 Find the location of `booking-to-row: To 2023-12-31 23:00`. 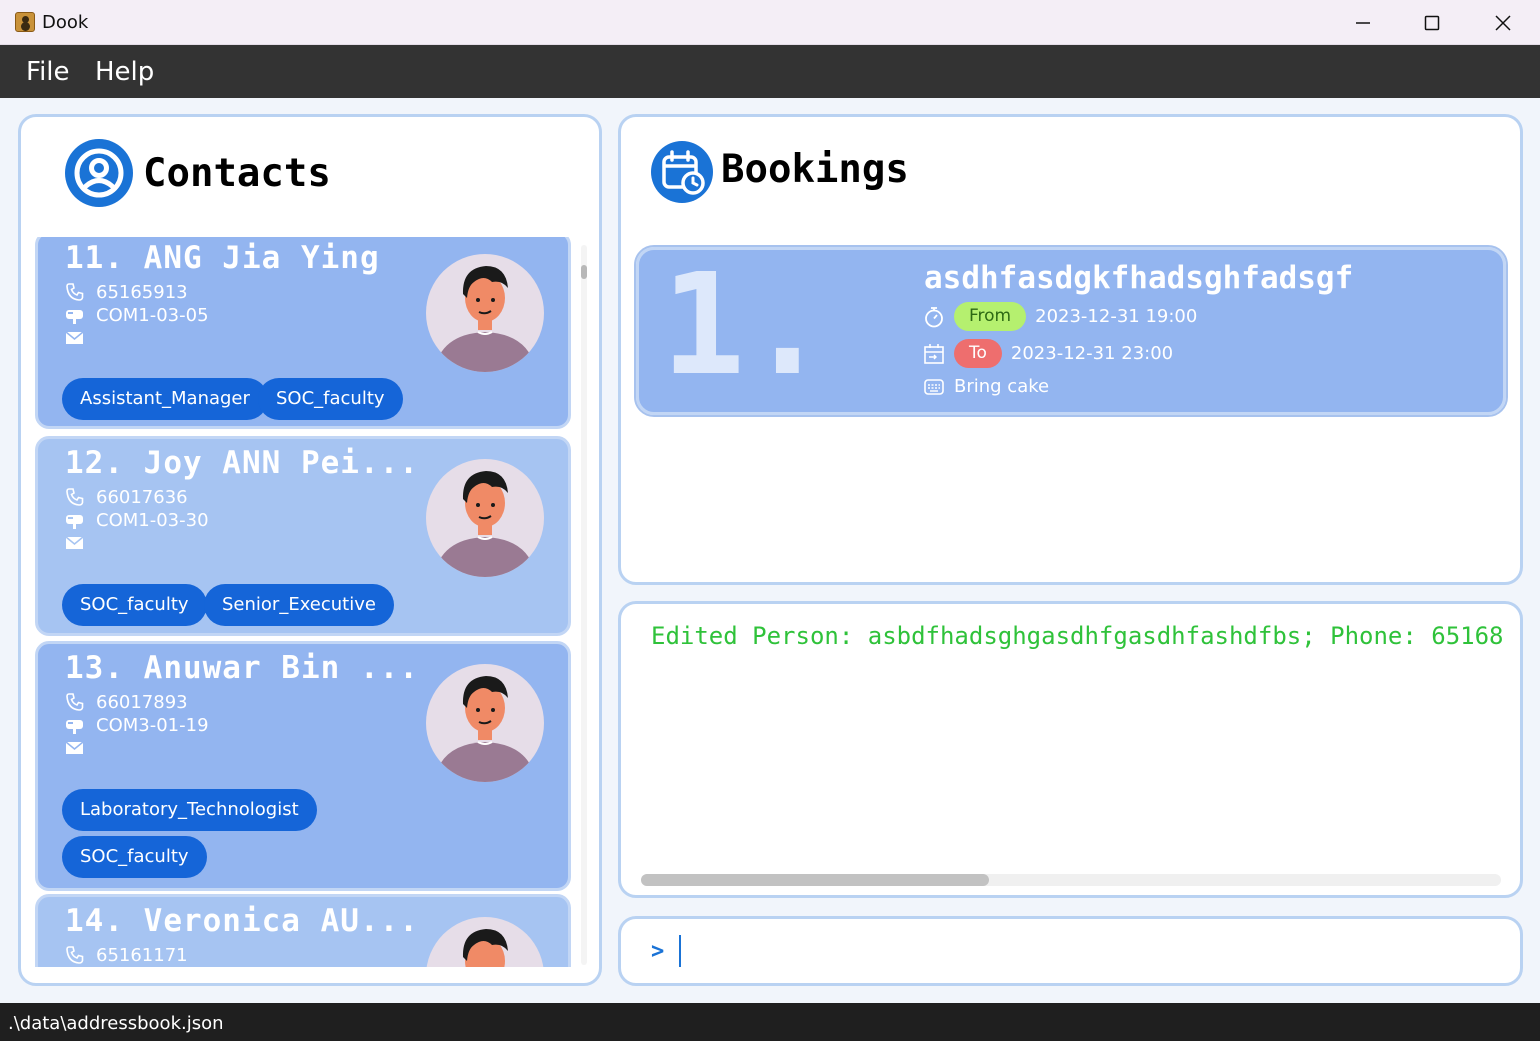

booking-to-row: To 2023-12-31 23:00 is located at coordinates (1048, 353).